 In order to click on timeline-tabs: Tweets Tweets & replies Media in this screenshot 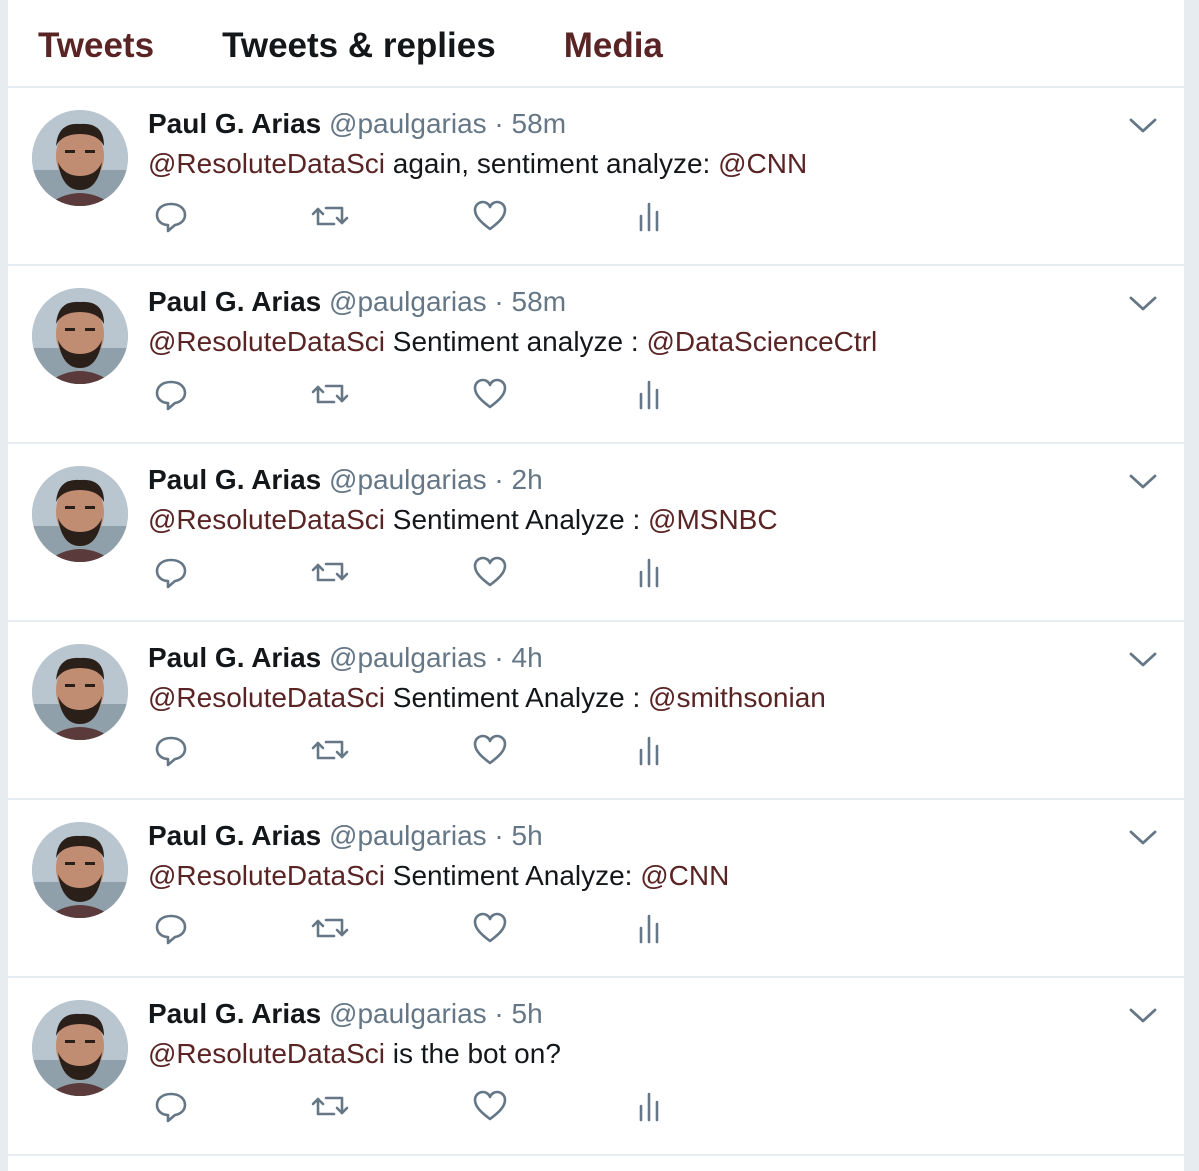, I will do `click(596, 44)`.